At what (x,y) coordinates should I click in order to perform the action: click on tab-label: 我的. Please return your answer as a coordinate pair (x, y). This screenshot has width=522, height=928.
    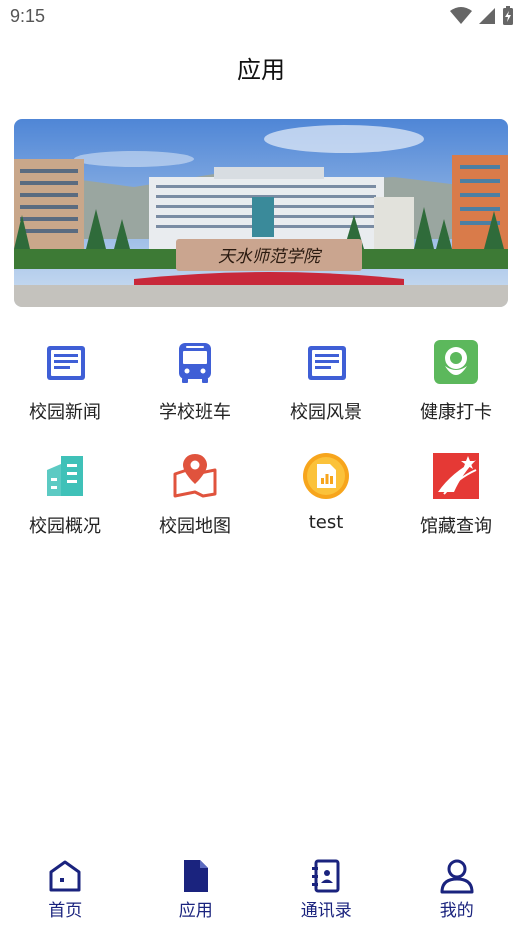
    Looking at the image, I should click on (456, 911).